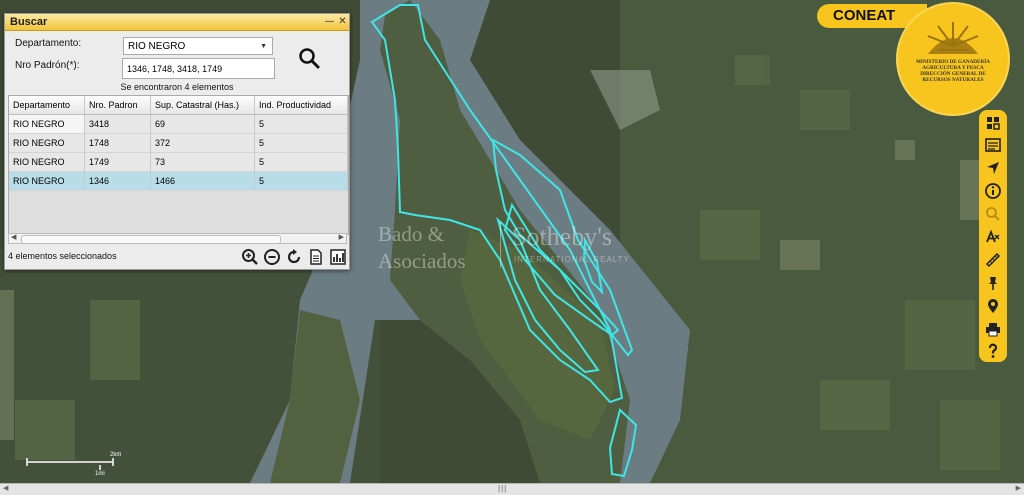  I want to click on measure-icon, so click(993, 260).